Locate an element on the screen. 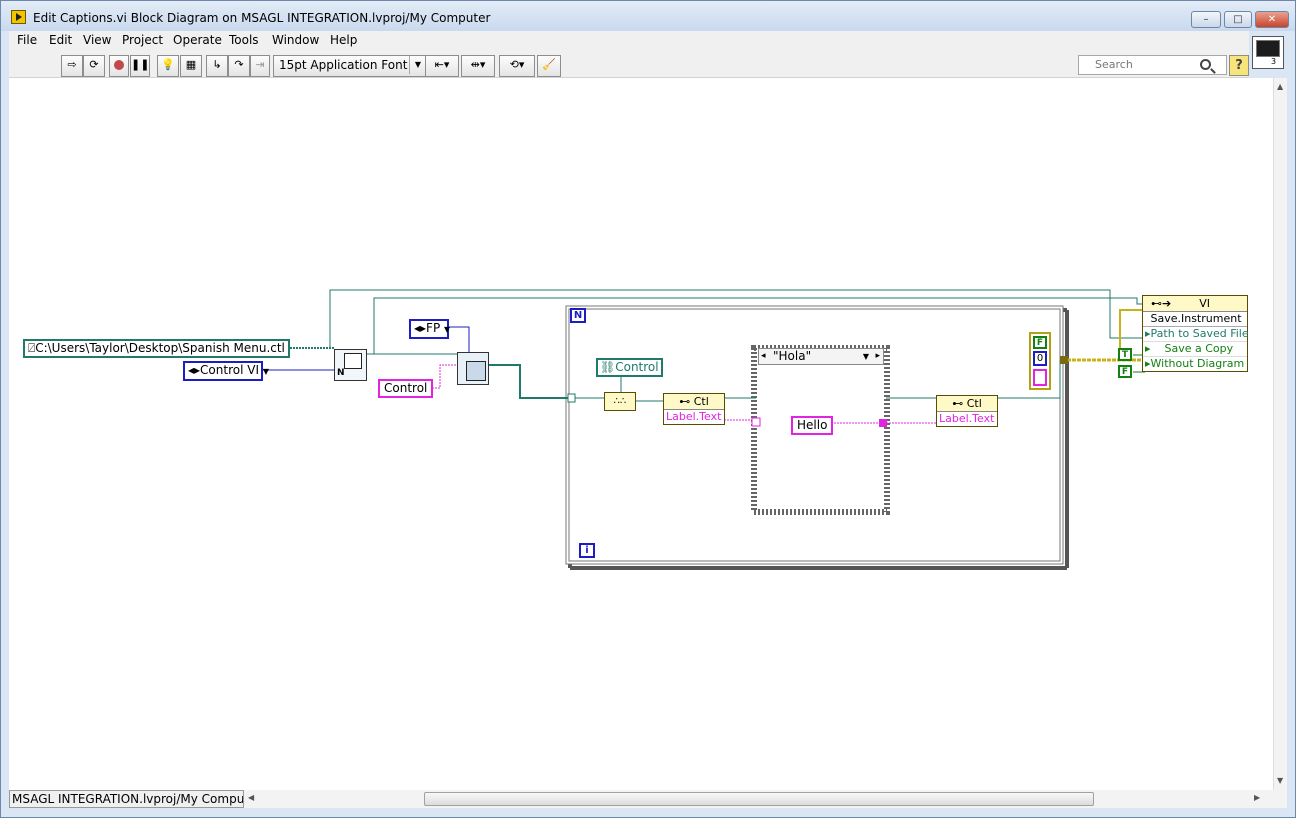  horizontal-scrollbar: ◀ ▶ is located at coordinates (765, 799).